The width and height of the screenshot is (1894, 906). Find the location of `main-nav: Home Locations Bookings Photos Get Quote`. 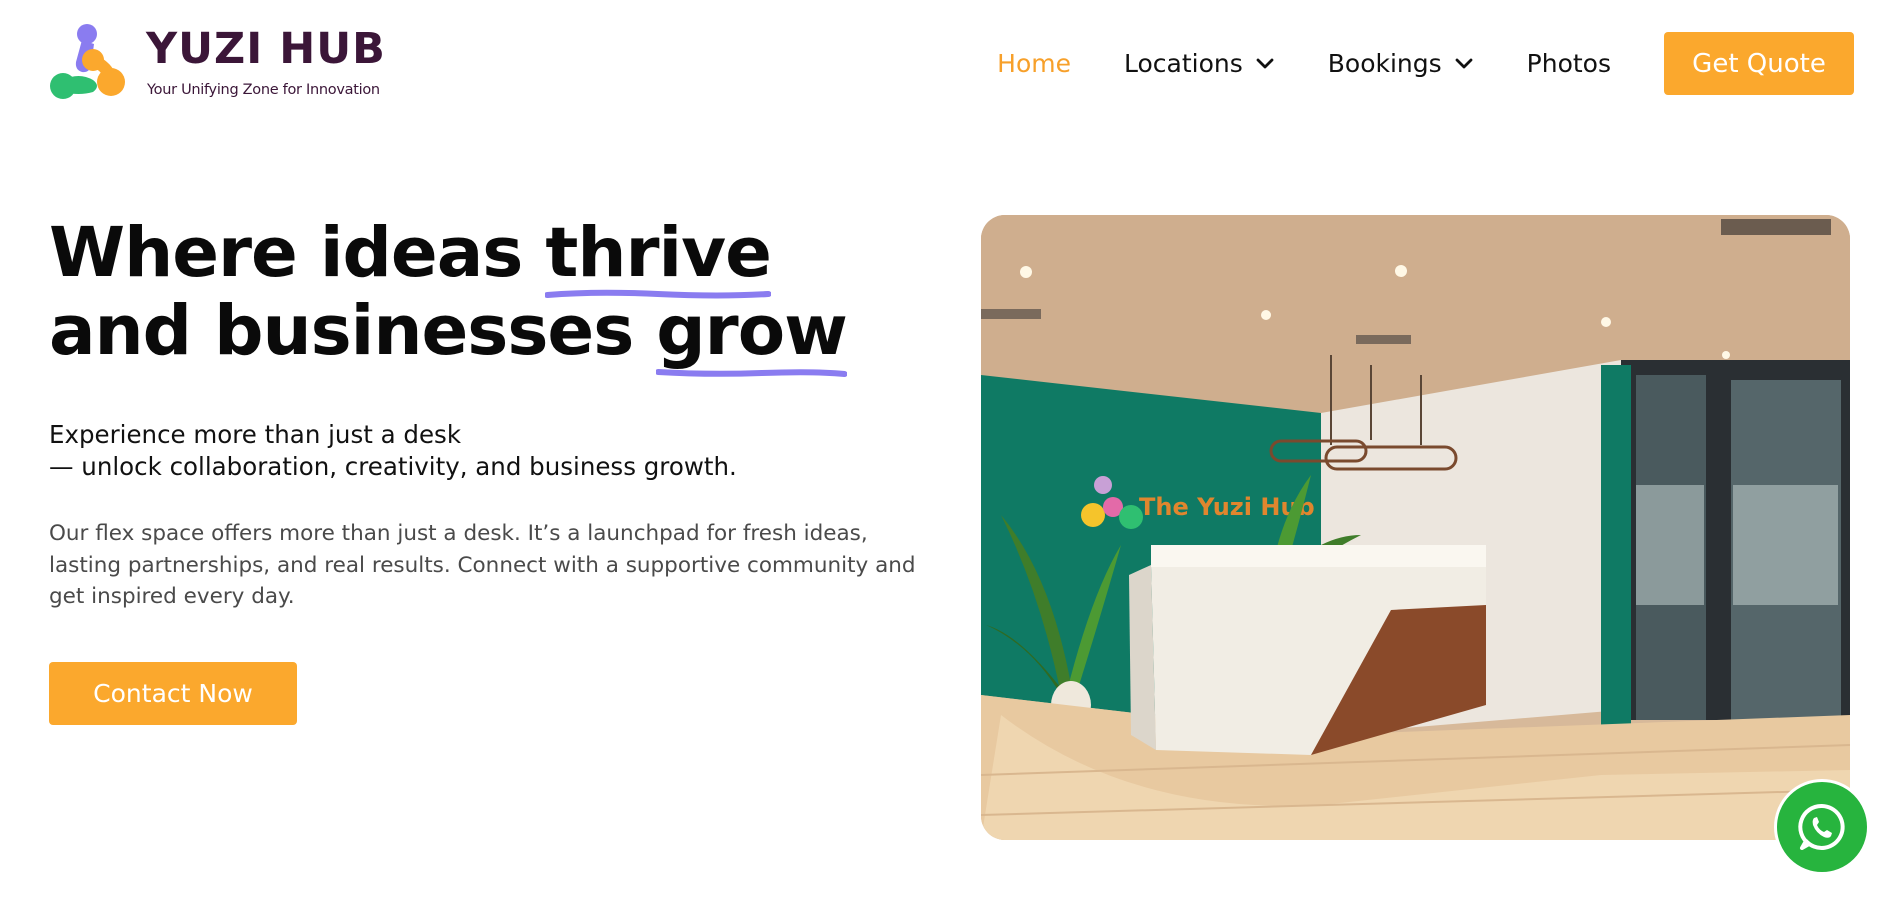

main-nav: Home Locations Bookings Photos Get Quote is located at coordinates (1425, 63).